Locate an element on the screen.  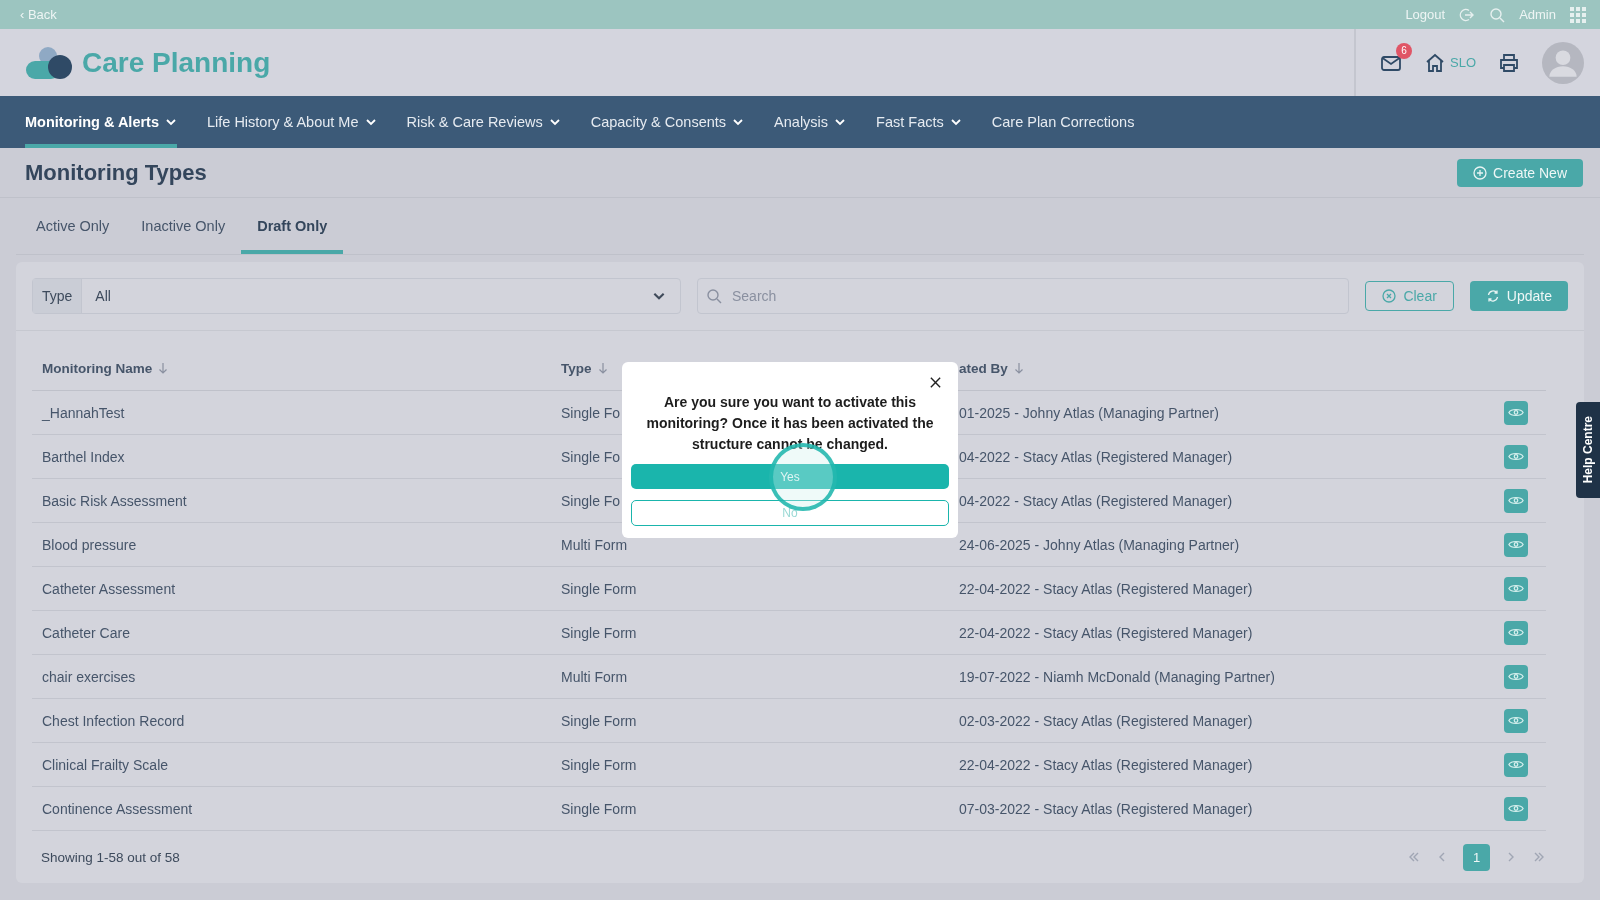
table-cell: _HannahTest is located at coordinates (83, 412).